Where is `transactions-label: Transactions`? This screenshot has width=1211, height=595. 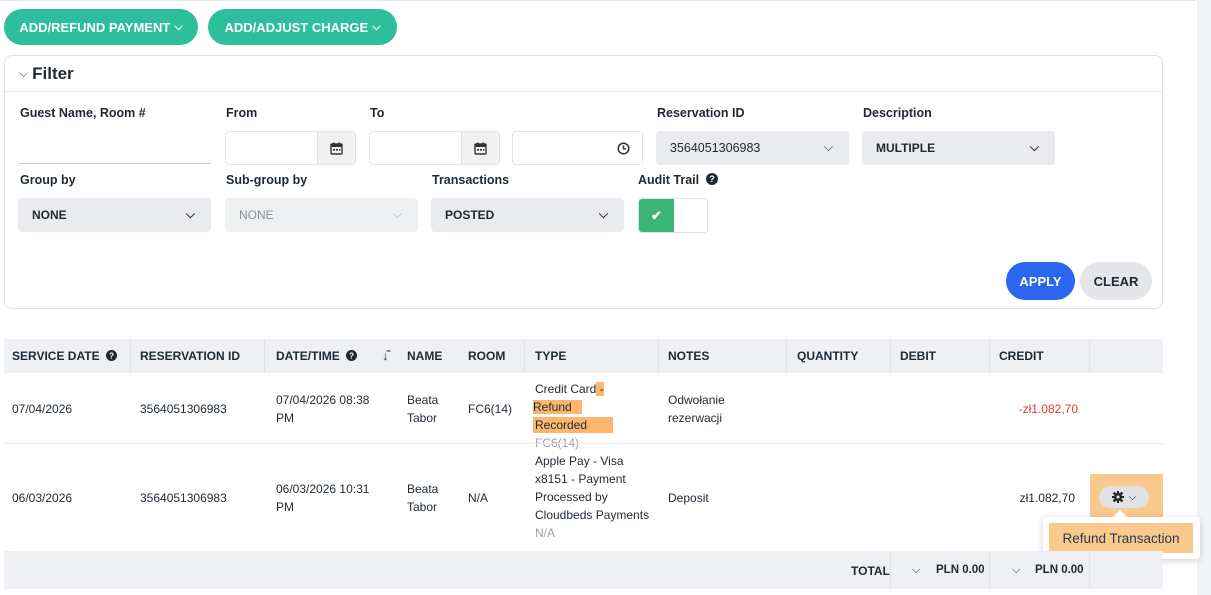
transactions-label: Transactions is located at coordinates (471, 180).